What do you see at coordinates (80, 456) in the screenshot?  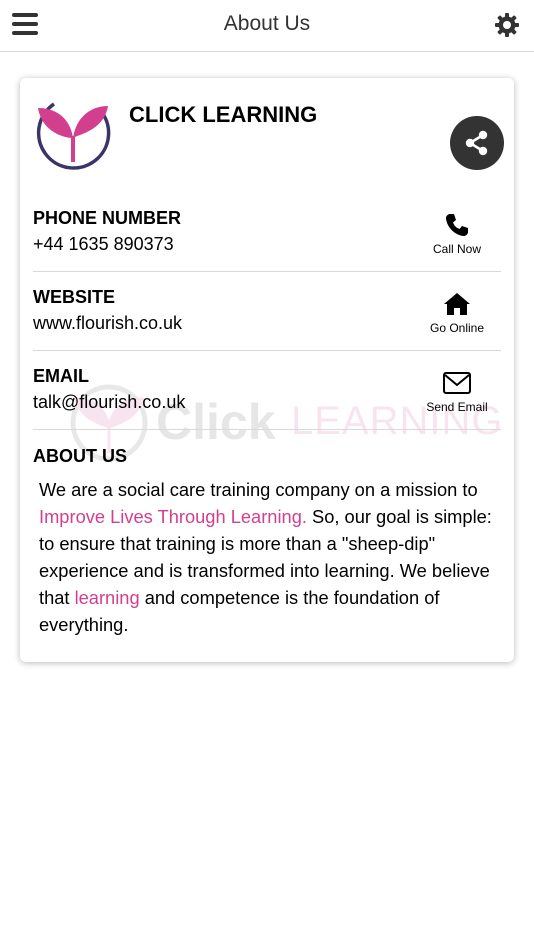 I see `about-heading: ABOUT US` at bounding box center [80, 456].